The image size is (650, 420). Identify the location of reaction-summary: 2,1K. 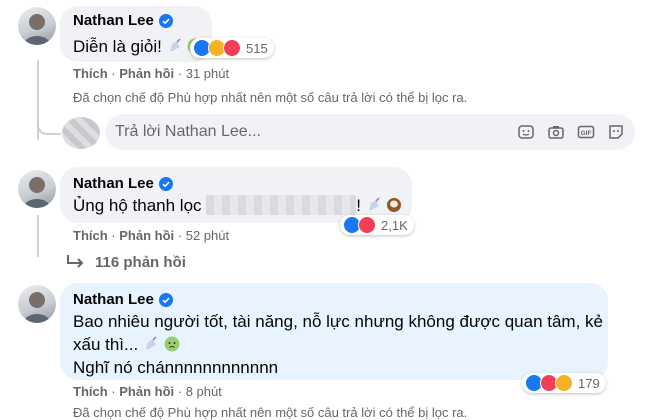
(377, 225).